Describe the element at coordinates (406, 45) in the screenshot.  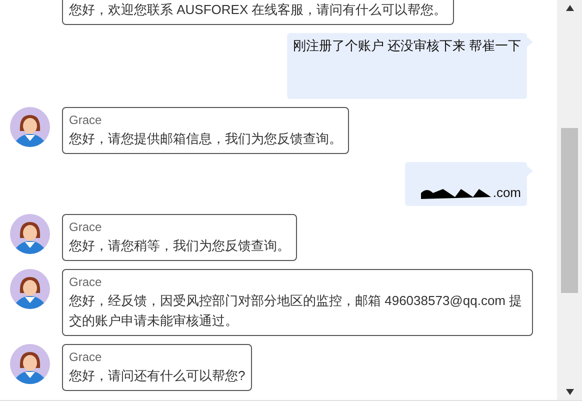
I see `message-text: 刚注册了个账户 还没审核下来 帮崔一下` at that location.